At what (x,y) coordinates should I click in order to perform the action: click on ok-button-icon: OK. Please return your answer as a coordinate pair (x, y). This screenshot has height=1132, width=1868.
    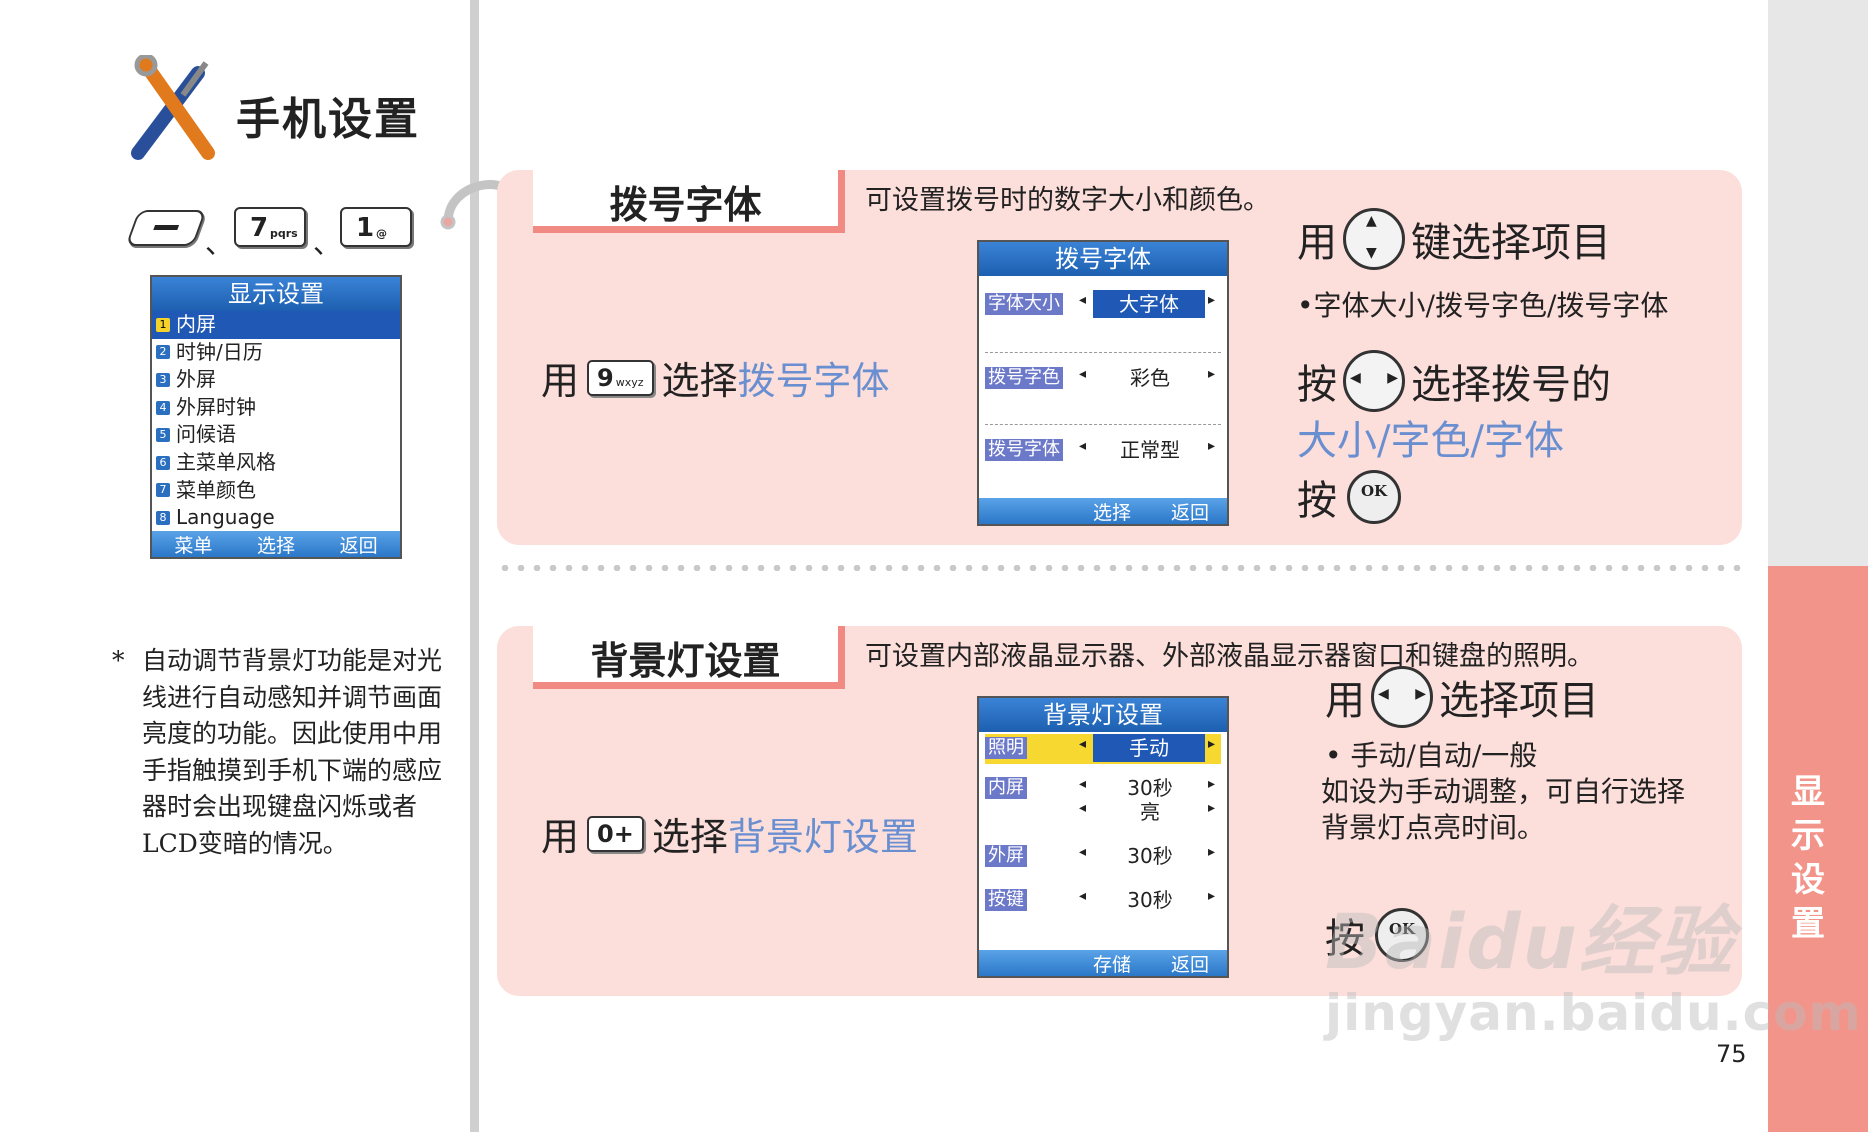
    Looking at the image, I should click on (1374, 497).